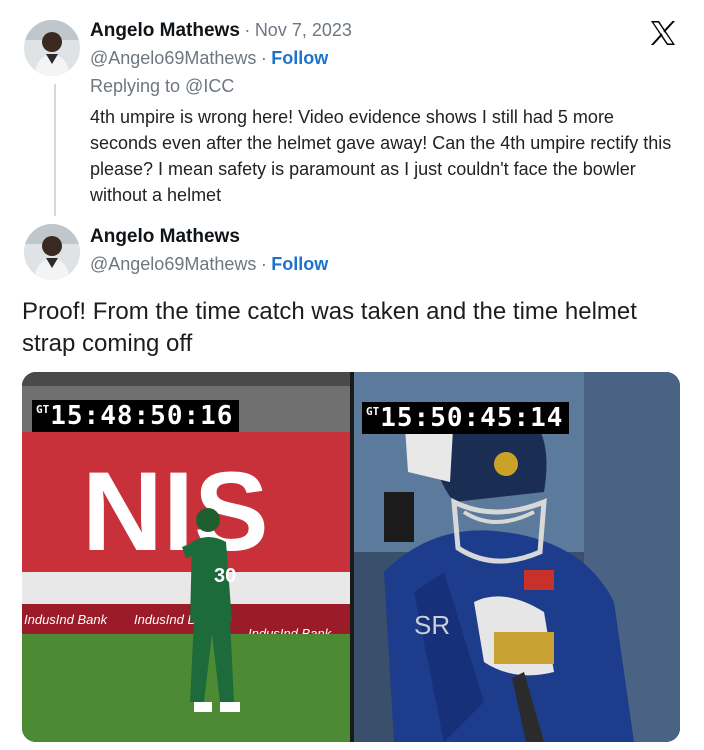 This screenshot has height=750, width=704. I want to click on timecode-value: 15:48:50:16, so click(142, 416).